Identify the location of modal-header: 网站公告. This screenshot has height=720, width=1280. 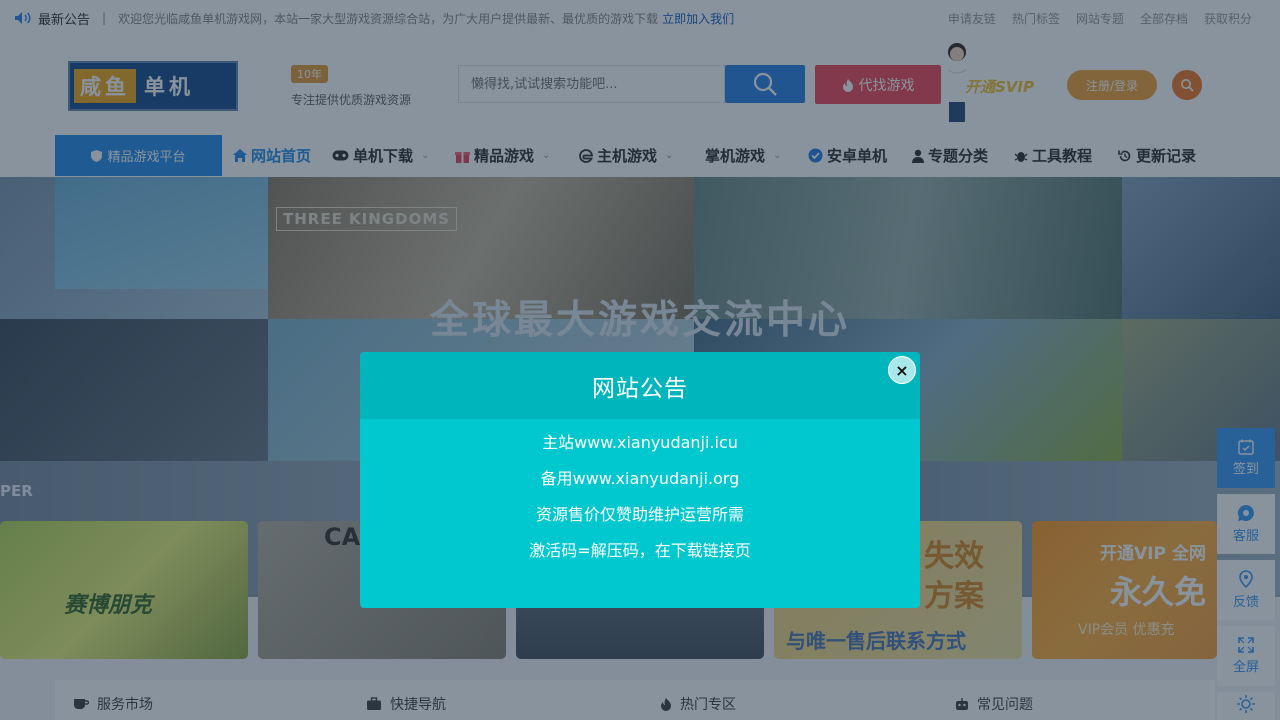
(640, 385).